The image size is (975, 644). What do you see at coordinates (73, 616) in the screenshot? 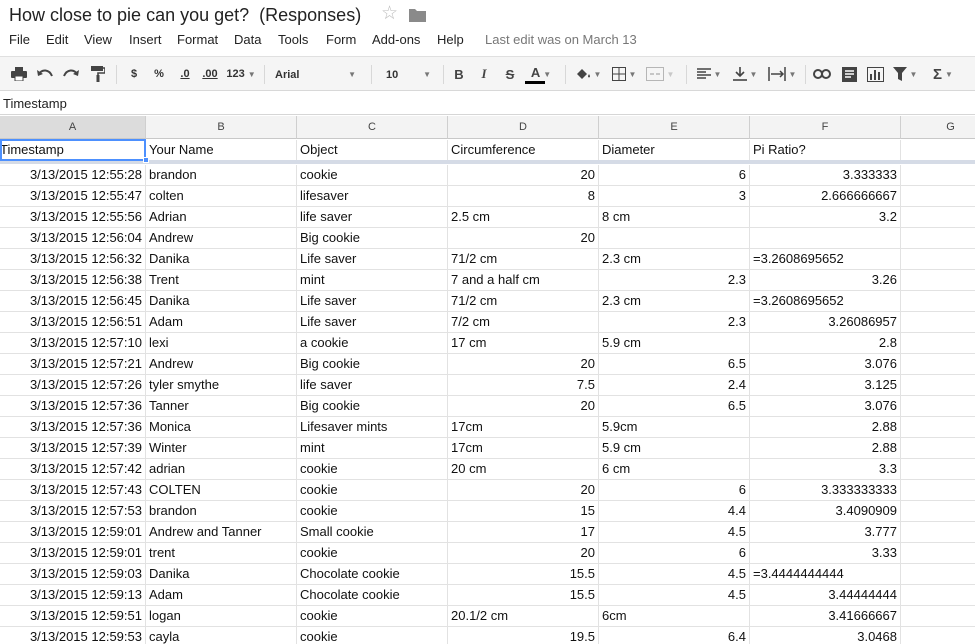
I see `cell-timestamp: 3/13/2015 12:59:51` at bounding box center [73, 616].